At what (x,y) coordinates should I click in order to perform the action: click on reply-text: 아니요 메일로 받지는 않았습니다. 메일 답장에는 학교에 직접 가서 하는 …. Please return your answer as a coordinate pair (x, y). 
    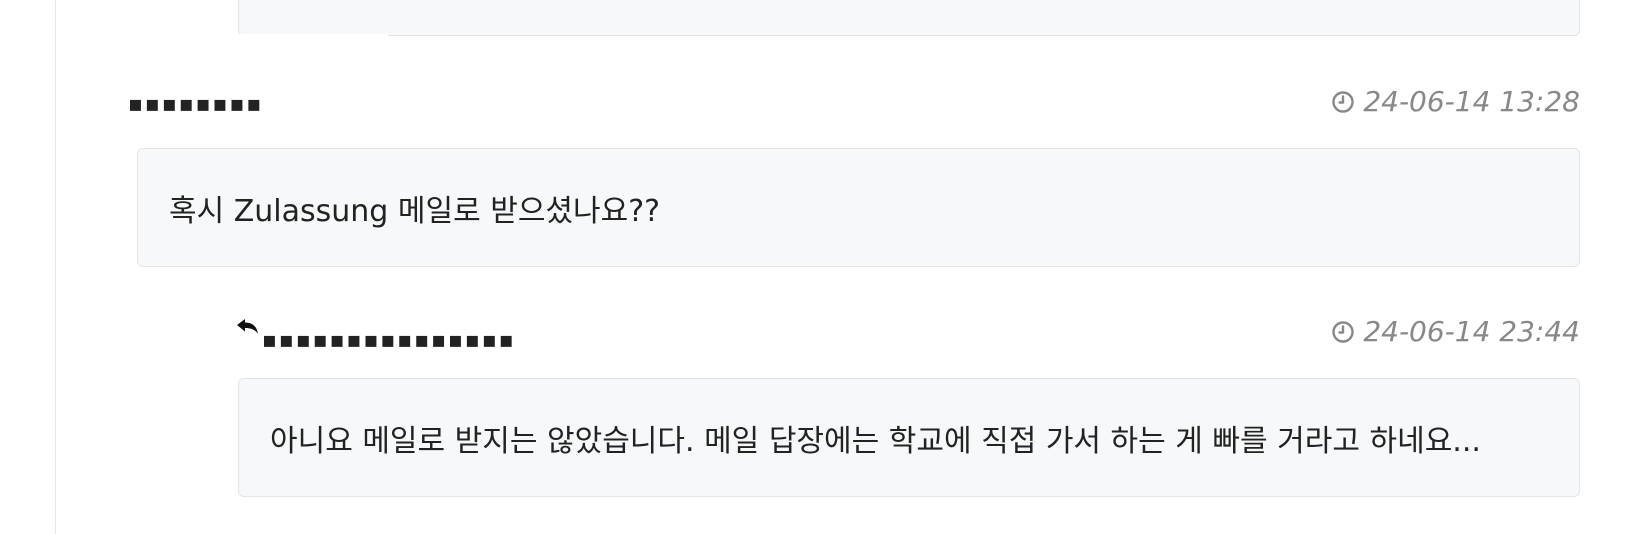
    Looking at the image, I should click on (875, 441).